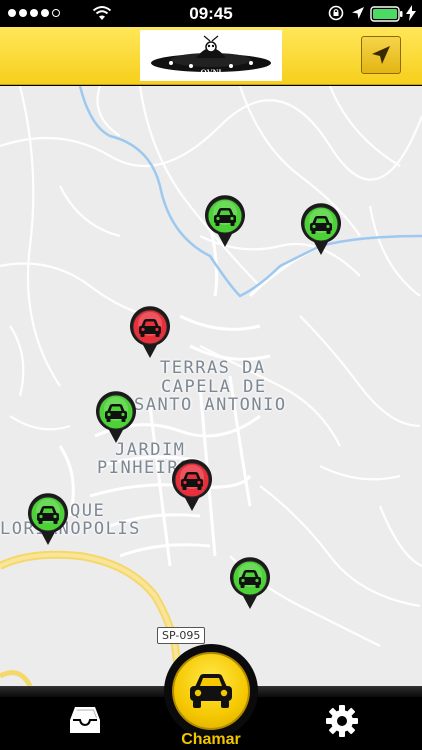  What do you see at coordinates (211, 72) in the screenshot?
I see `logo-text: OVNI` at bounding box center [211, 72].